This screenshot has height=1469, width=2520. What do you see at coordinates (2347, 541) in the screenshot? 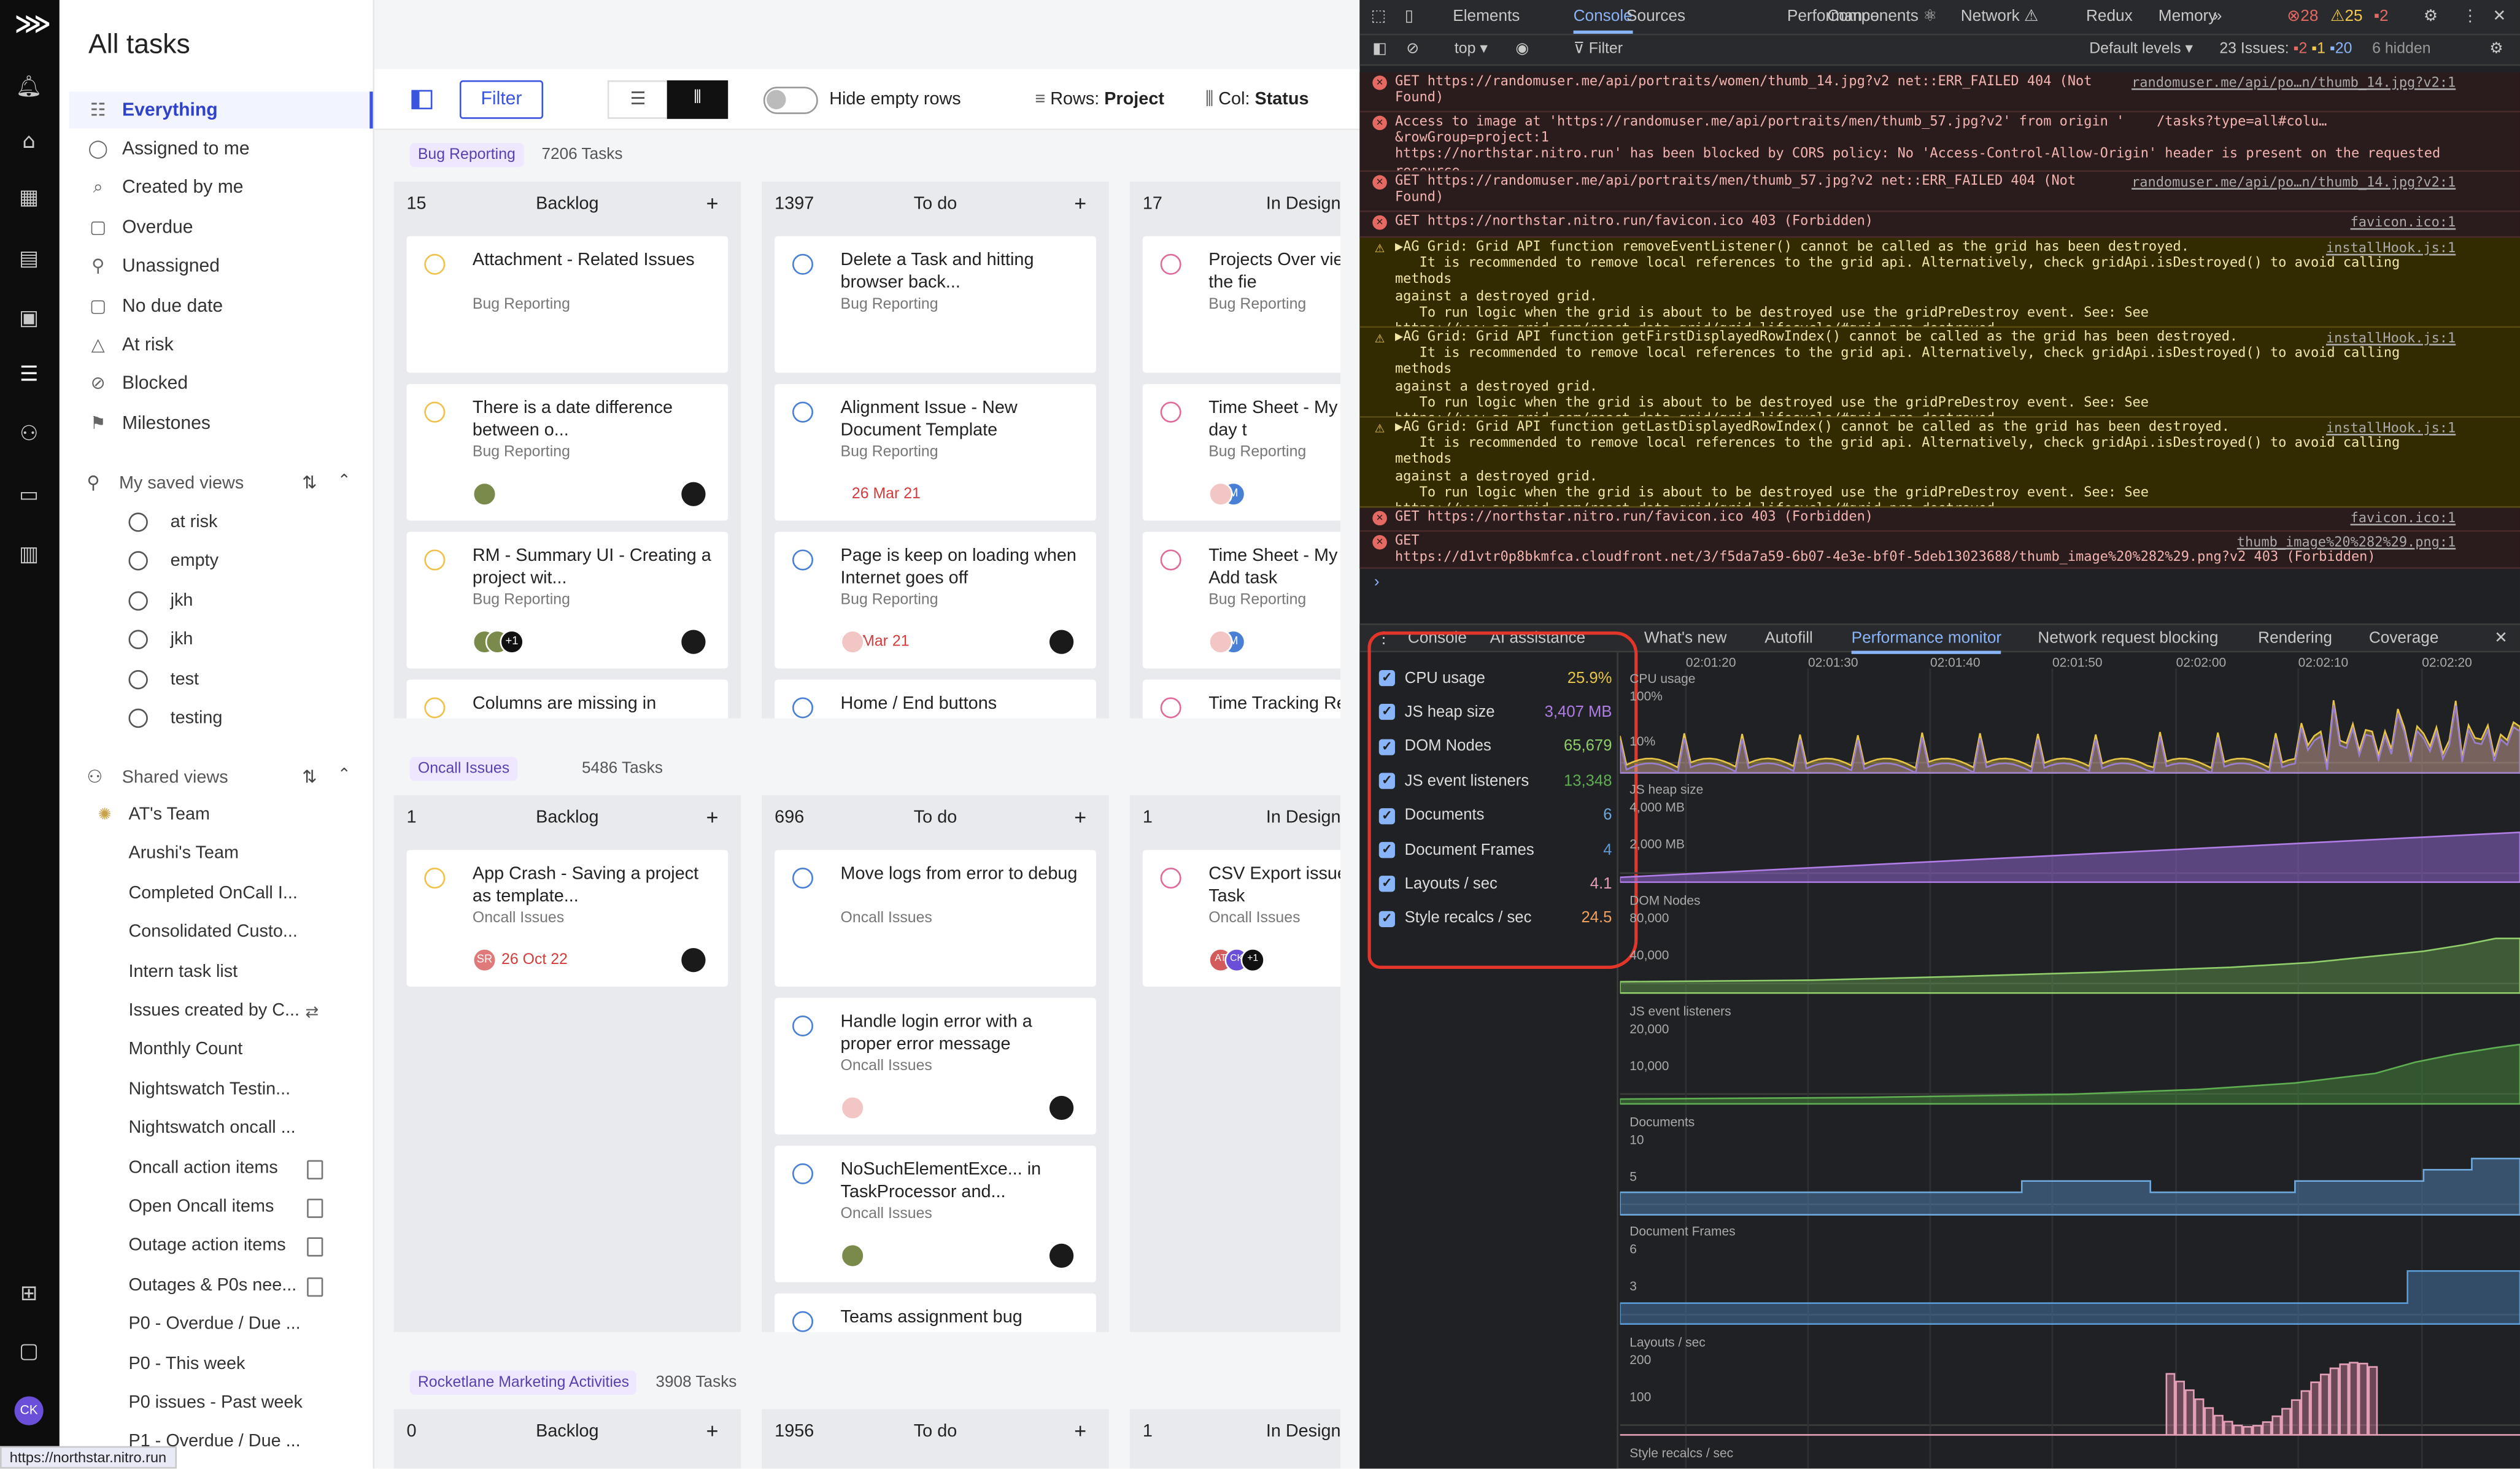
I see `log-source-link: thumb_image%20%282%29.png:1` at bounding box center [2347, 541].